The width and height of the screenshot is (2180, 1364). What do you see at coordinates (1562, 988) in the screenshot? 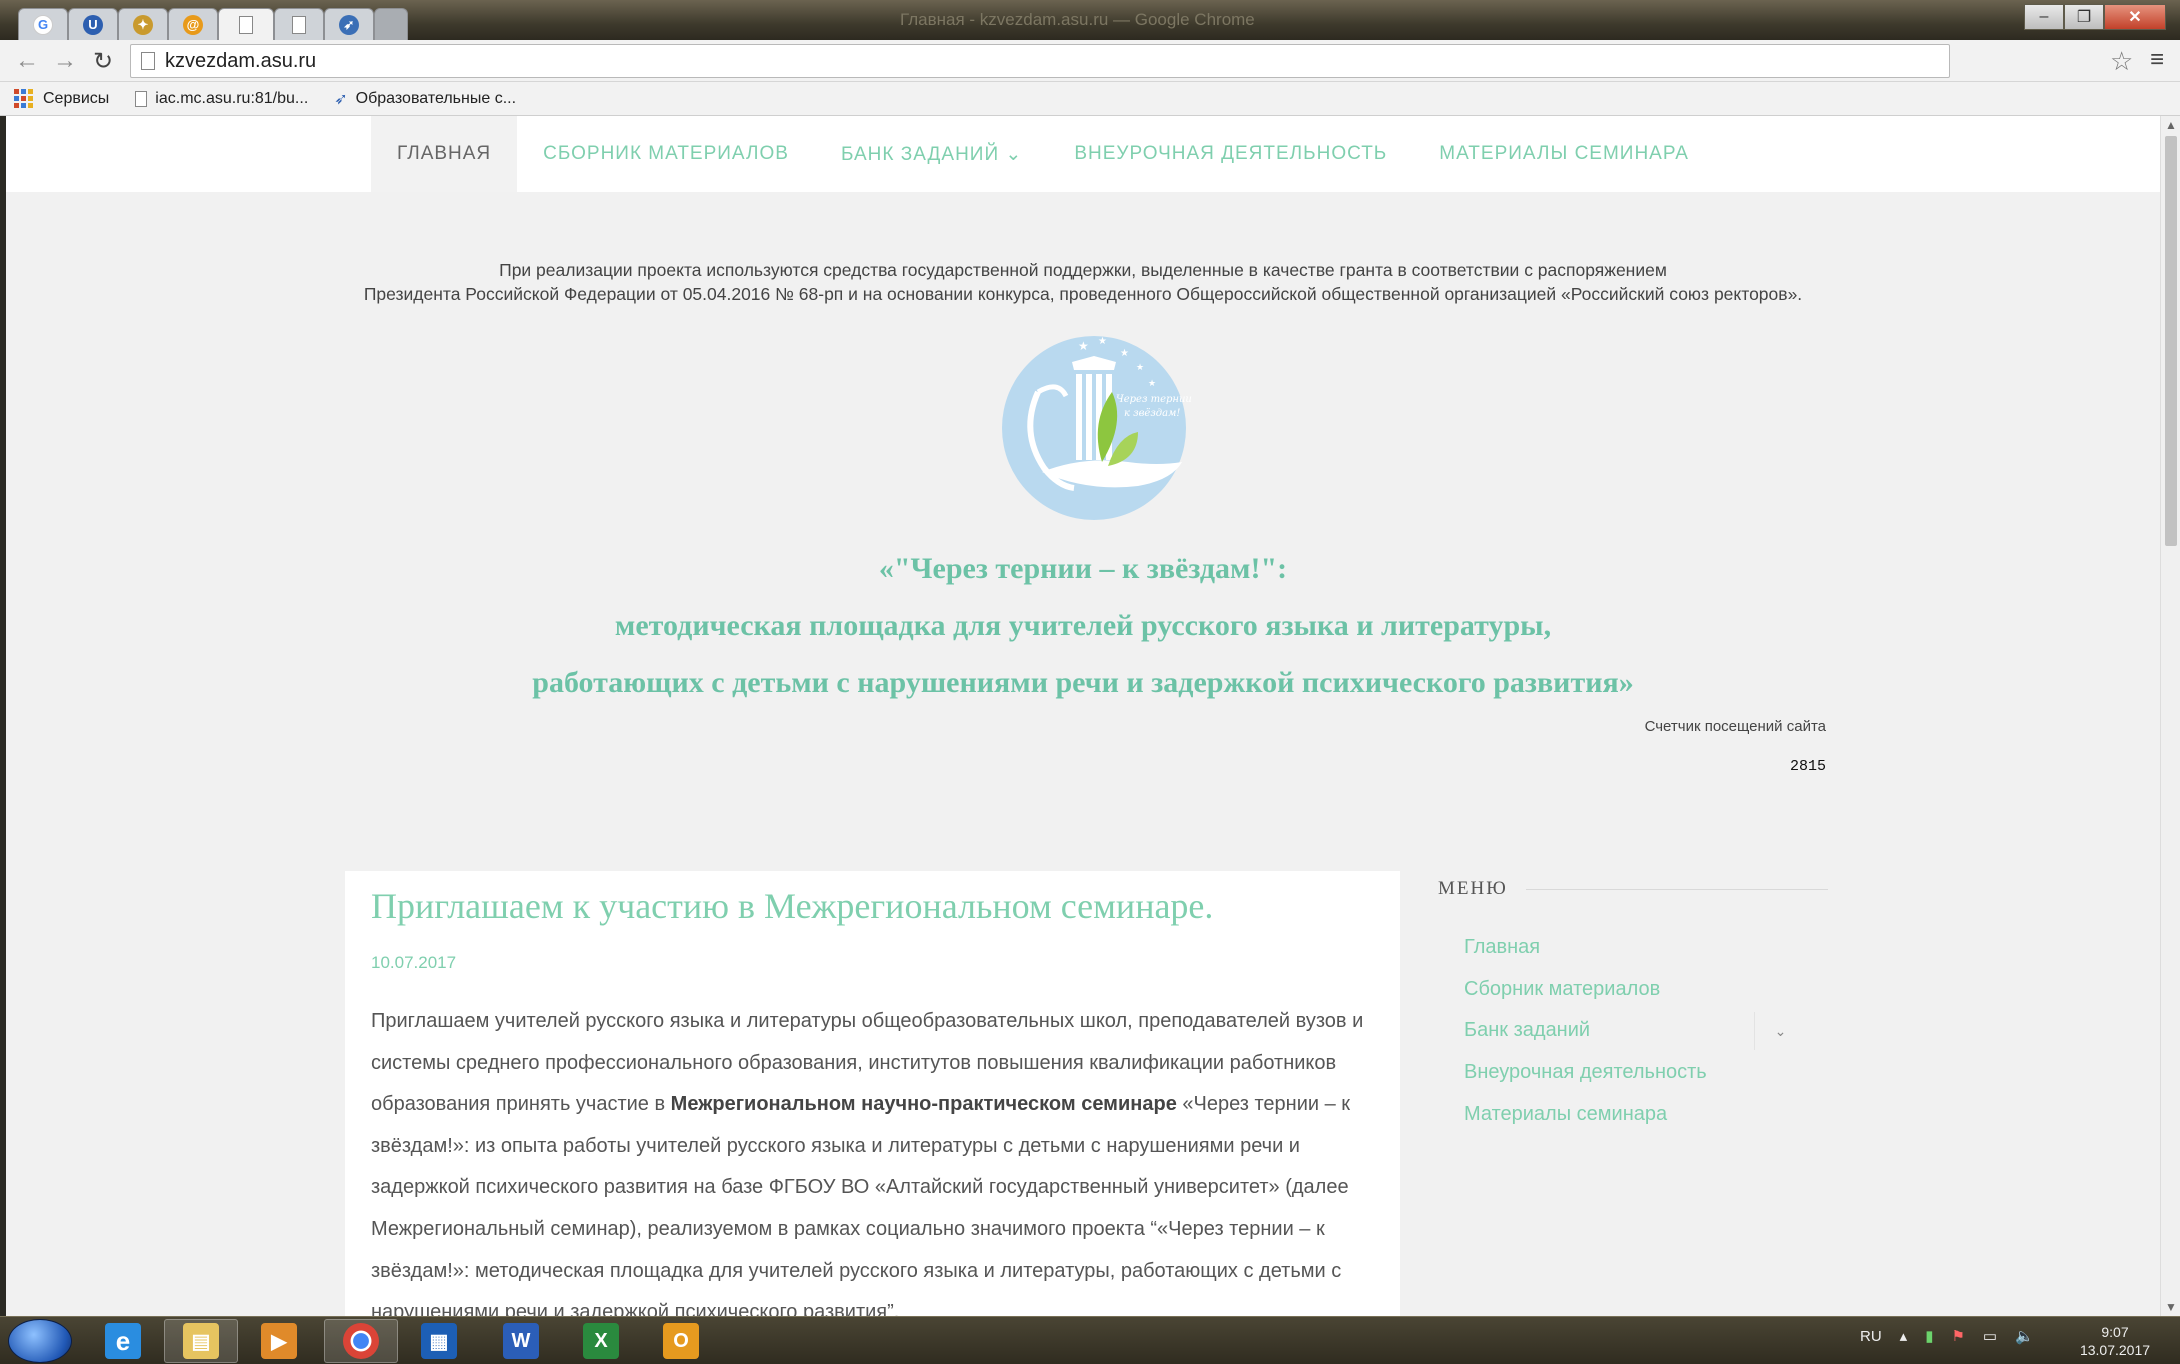
I see `sidebar-item-label: Сборник материалов` at bounding box center [1562, 988].